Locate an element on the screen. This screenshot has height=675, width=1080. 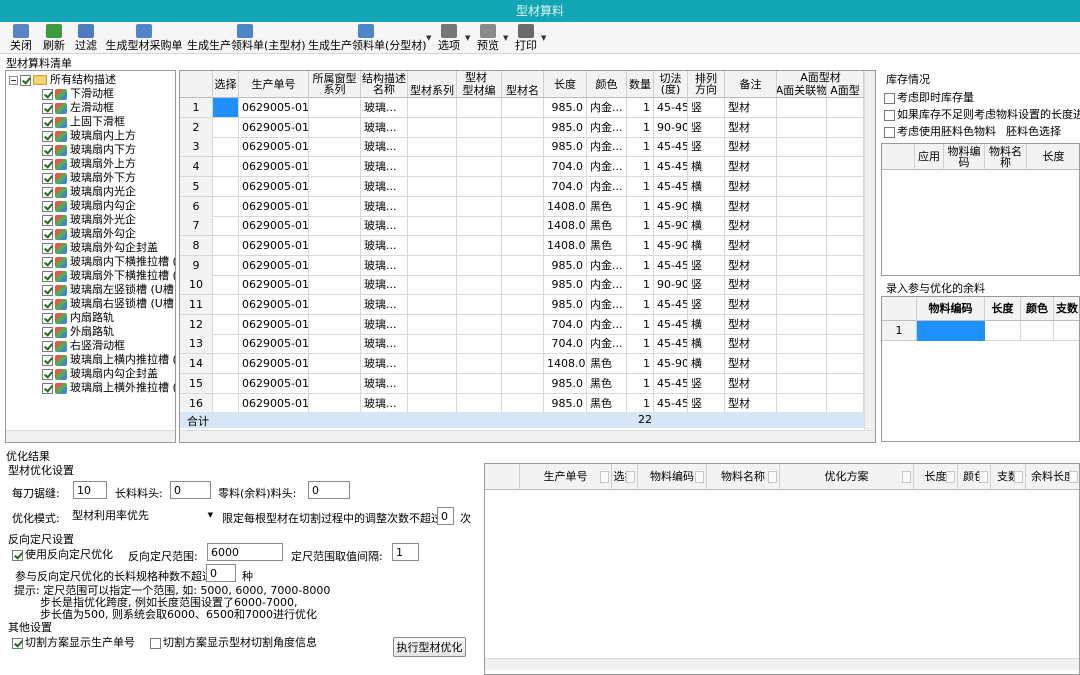
table-cell: 16 is located at coordinates (196, 403).